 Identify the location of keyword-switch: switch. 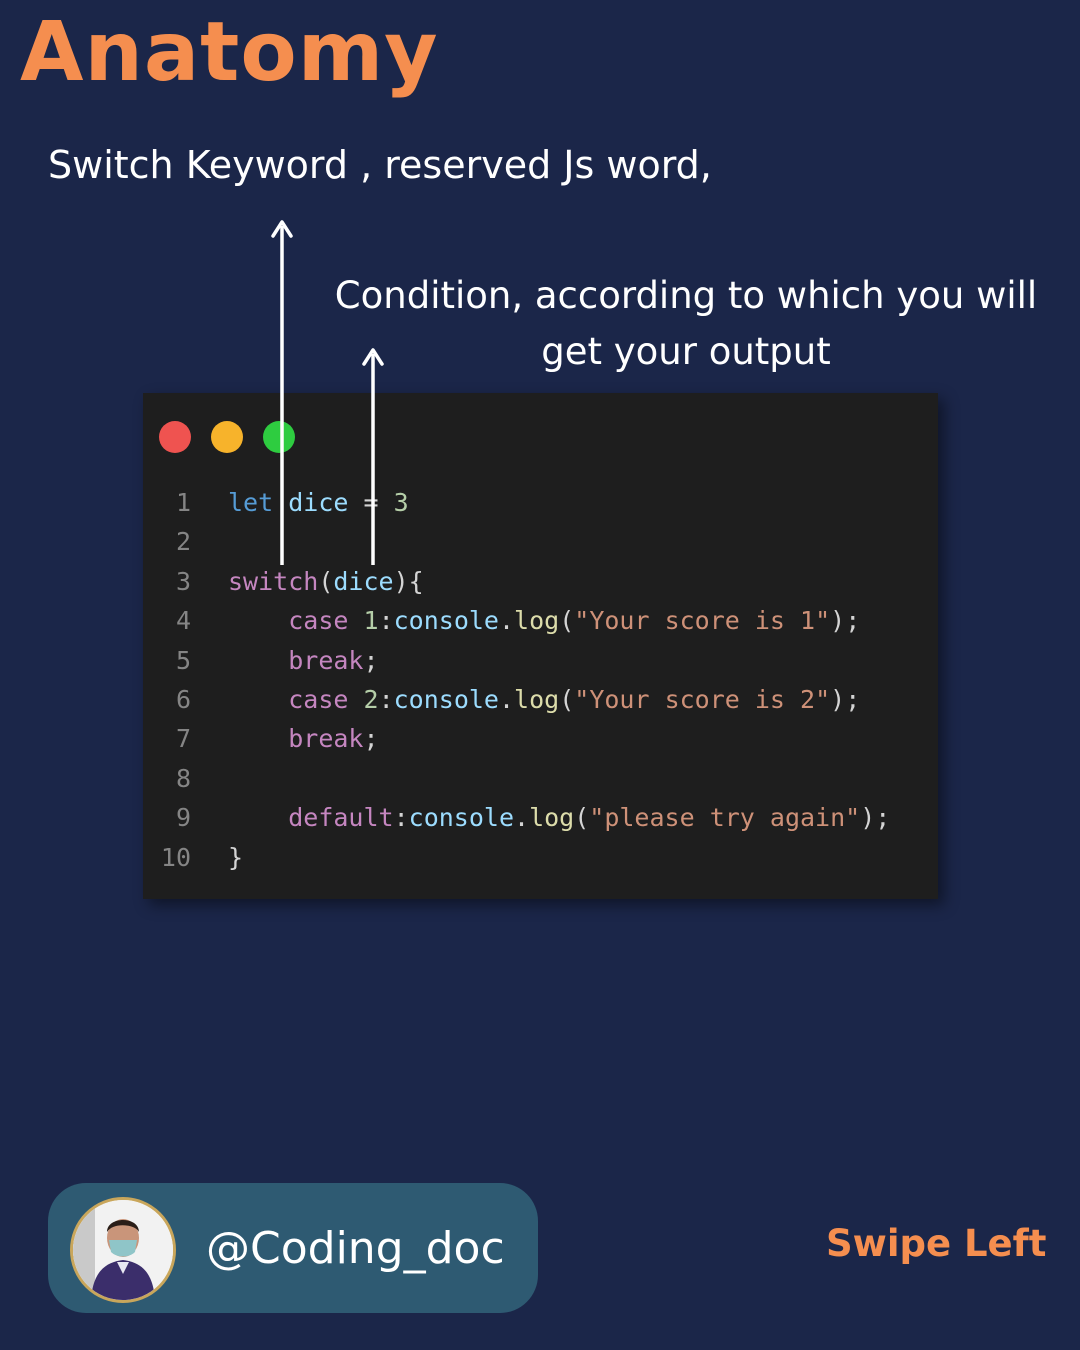
(273, 581).